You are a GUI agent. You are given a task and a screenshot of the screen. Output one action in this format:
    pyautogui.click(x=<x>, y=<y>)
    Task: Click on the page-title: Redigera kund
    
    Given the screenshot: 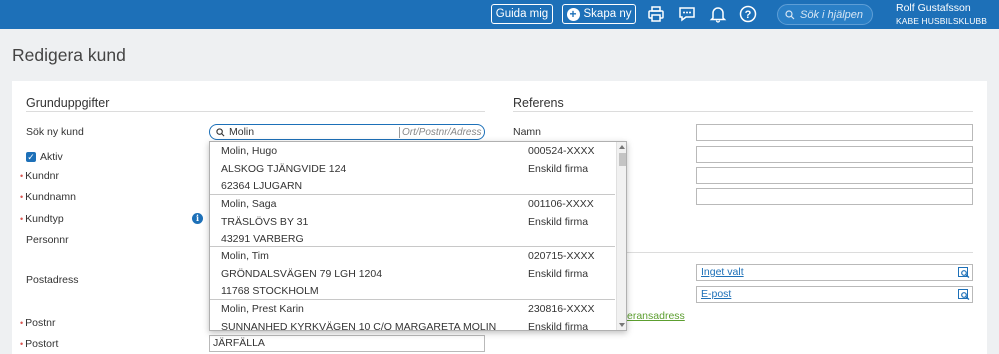 What is the action you would take?
    pyautogui.click(x=69, y=55)
    